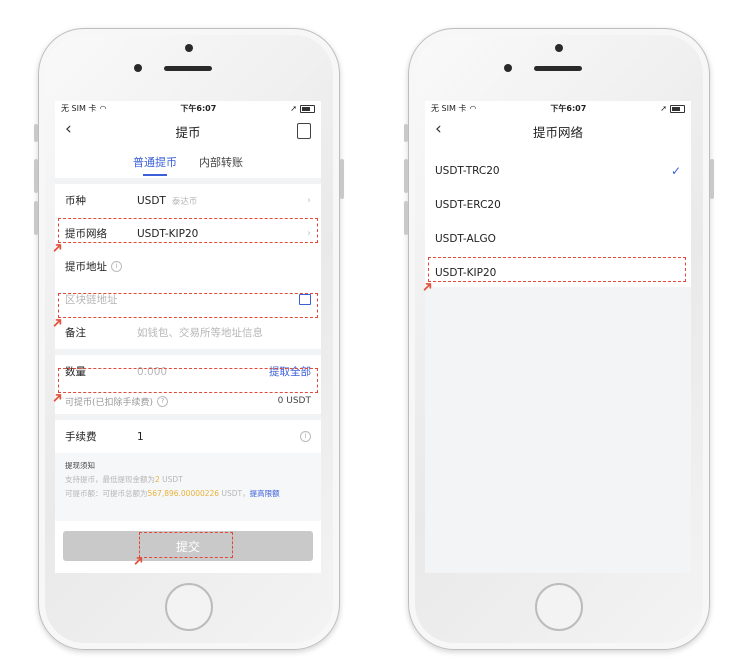 The height and width of the screenshot is (658, 740). Describe the element at coordinates (155, 165) in the screenshot. I see `tab-normal-withdraw: 普通提币` at that location.